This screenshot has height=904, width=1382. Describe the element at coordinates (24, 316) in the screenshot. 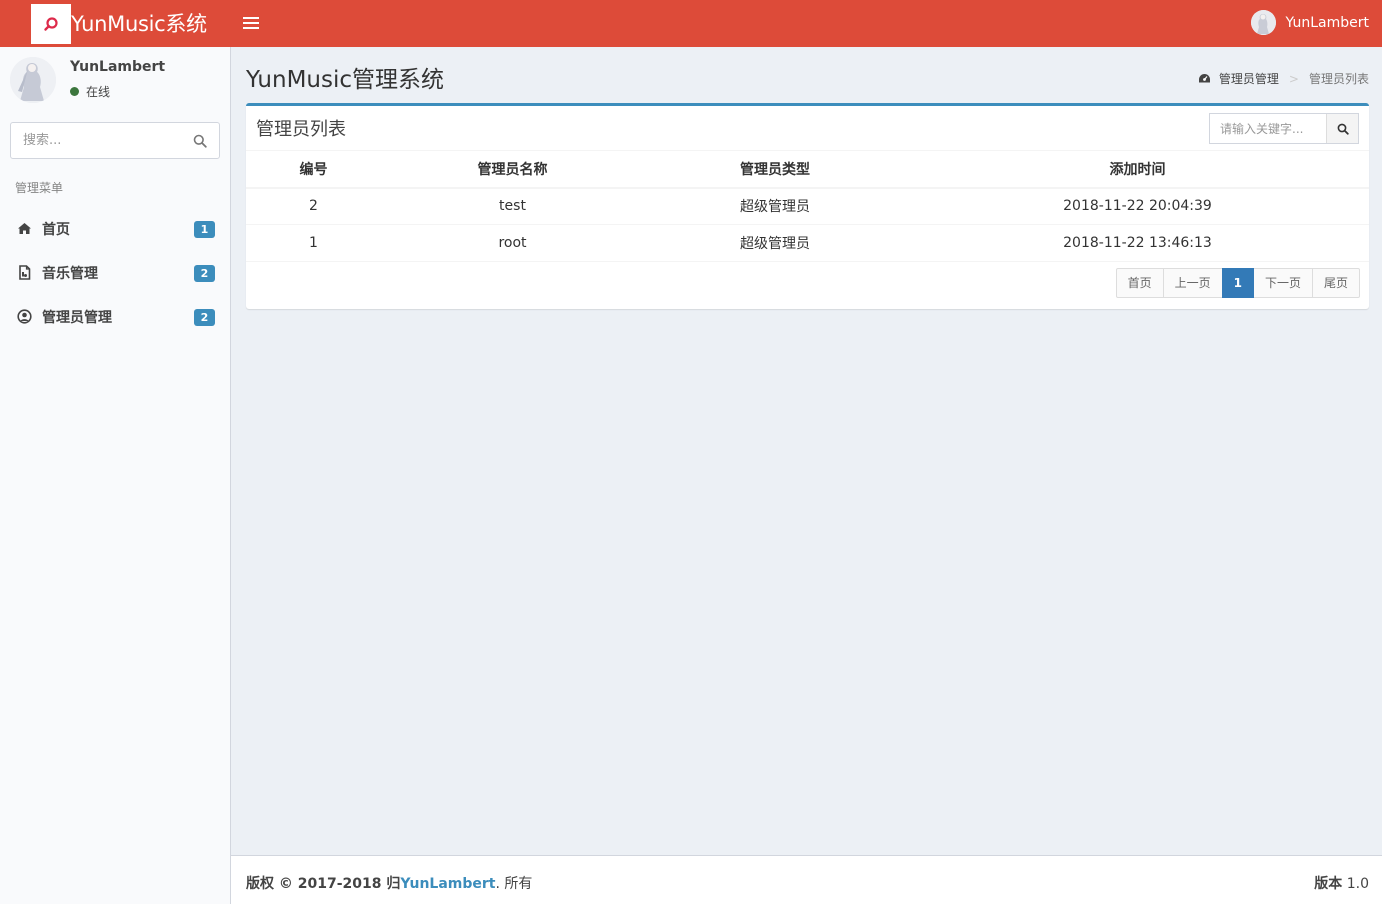

I see `user-circle-icon` at that location.